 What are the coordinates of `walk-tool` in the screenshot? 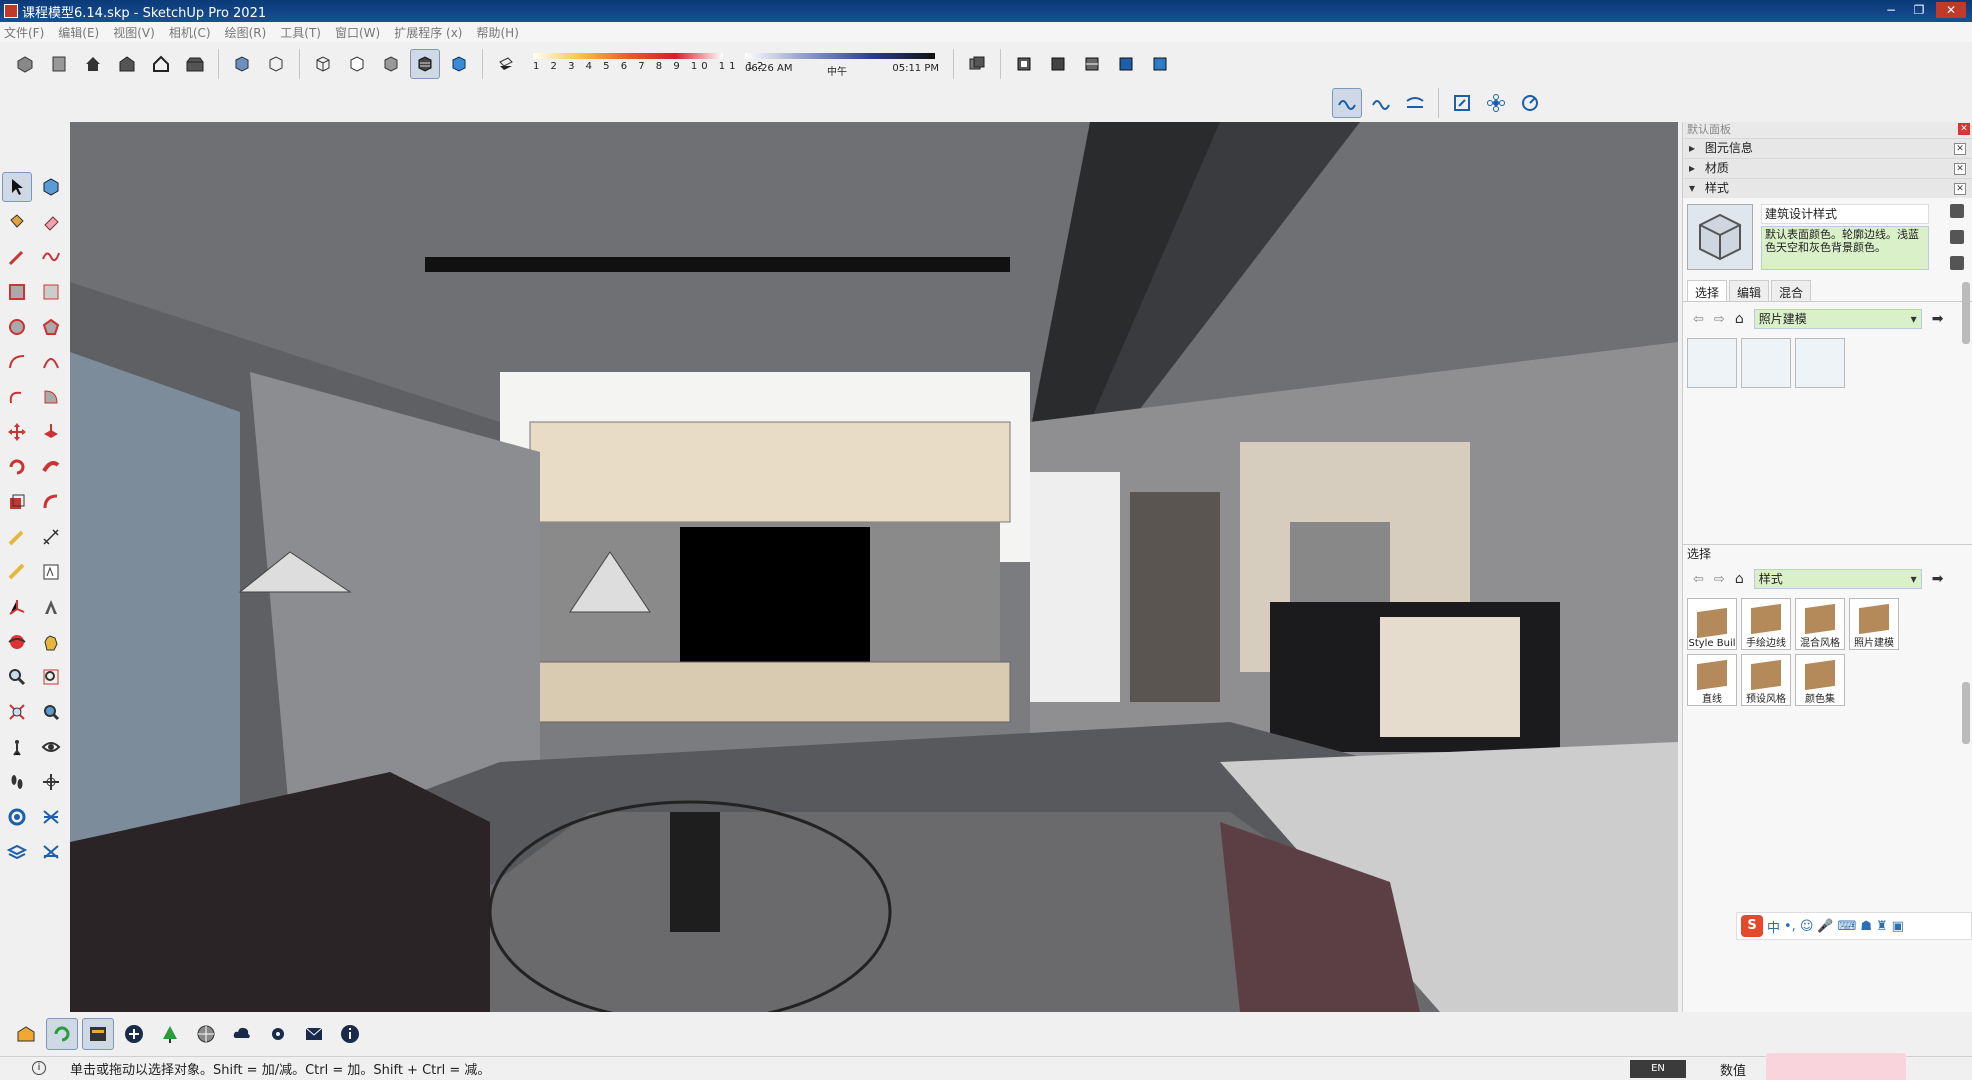 It's located at (17, 782).